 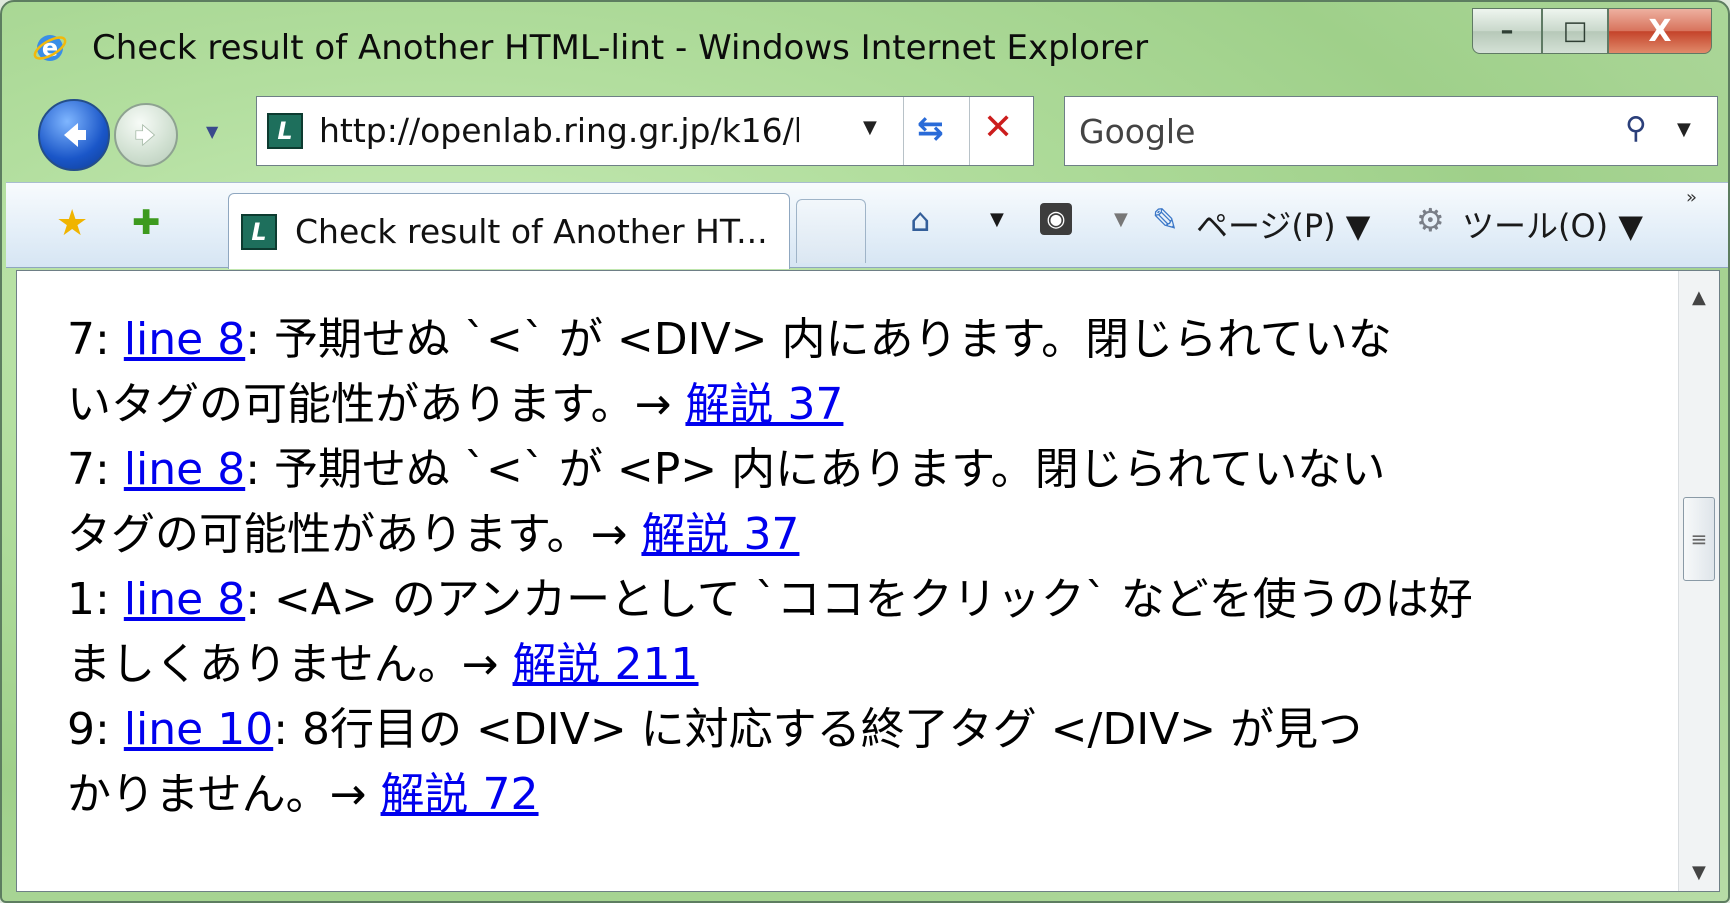 What do you see at coordinates (873, 599) in the screenshot?
I see `result-message: <A> のアンカーとして `ココをクリック` などを使うのは好` at bounding box center [873, 599].